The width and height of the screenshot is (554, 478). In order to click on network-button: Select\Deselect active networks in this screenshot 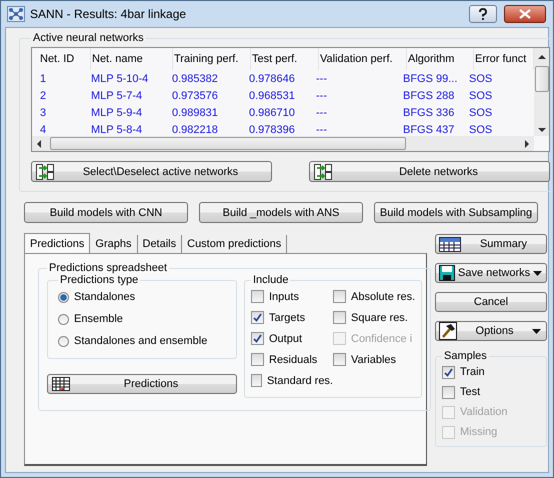, I will do `click(151, 171)`.